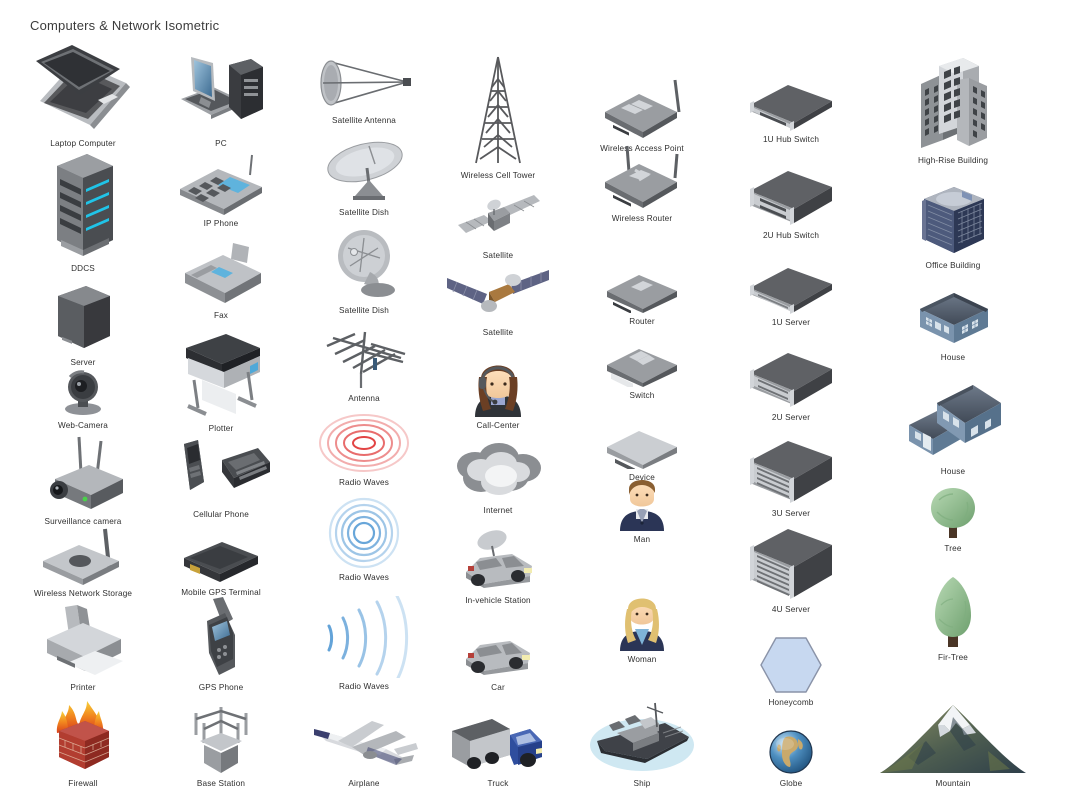 The height and width of the screenshot is (810, 1070). Describe the element at coordinates (791, 417) in the screenshot. I see `stencil-label: 2U Server` at that location.